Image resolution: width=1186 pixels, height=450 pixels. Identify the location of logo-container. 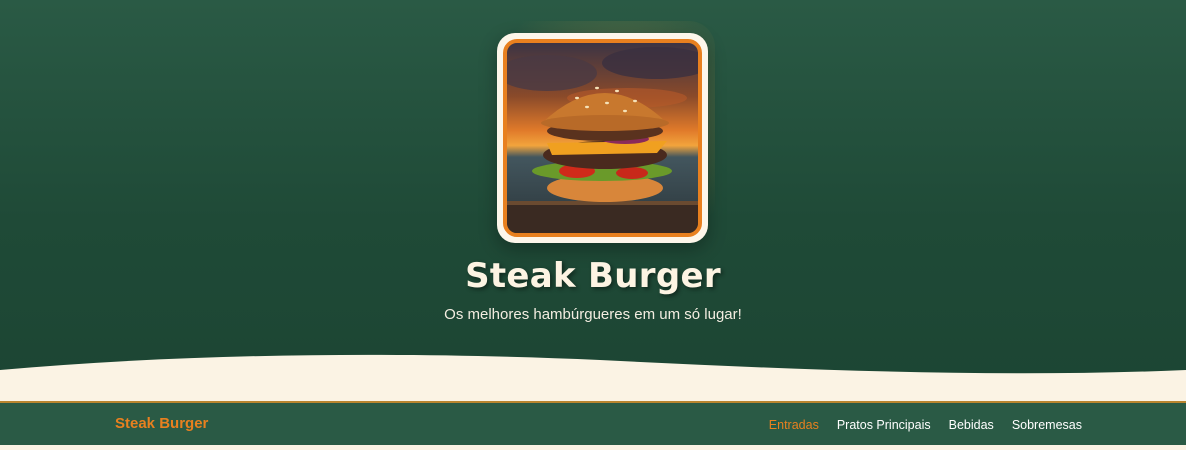
(600, 135).